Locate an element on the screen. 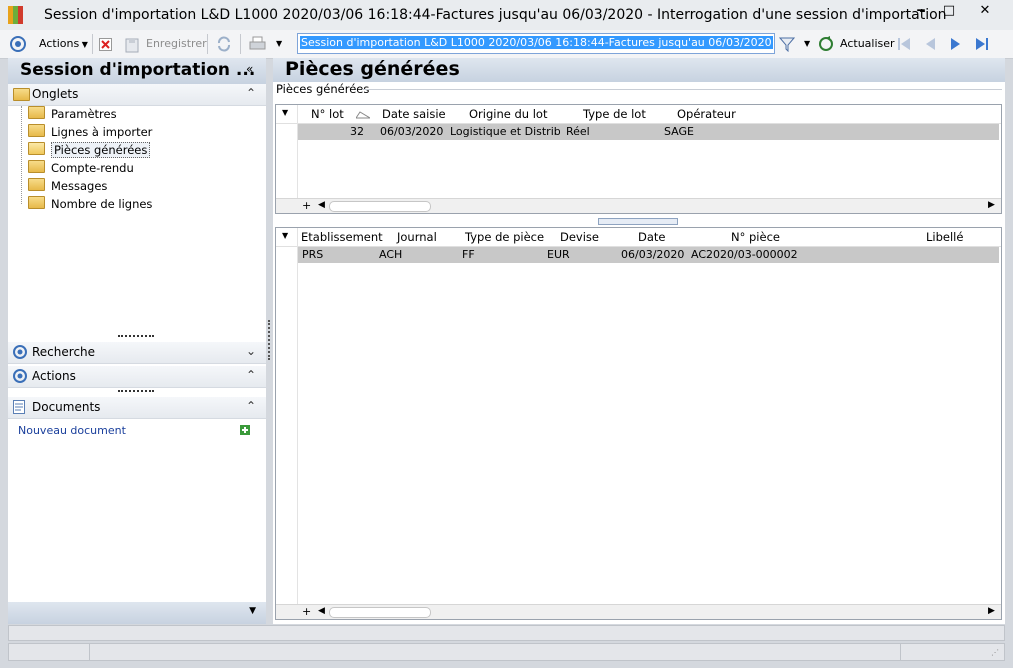  sync-icon is located at coordinates (224, 44).